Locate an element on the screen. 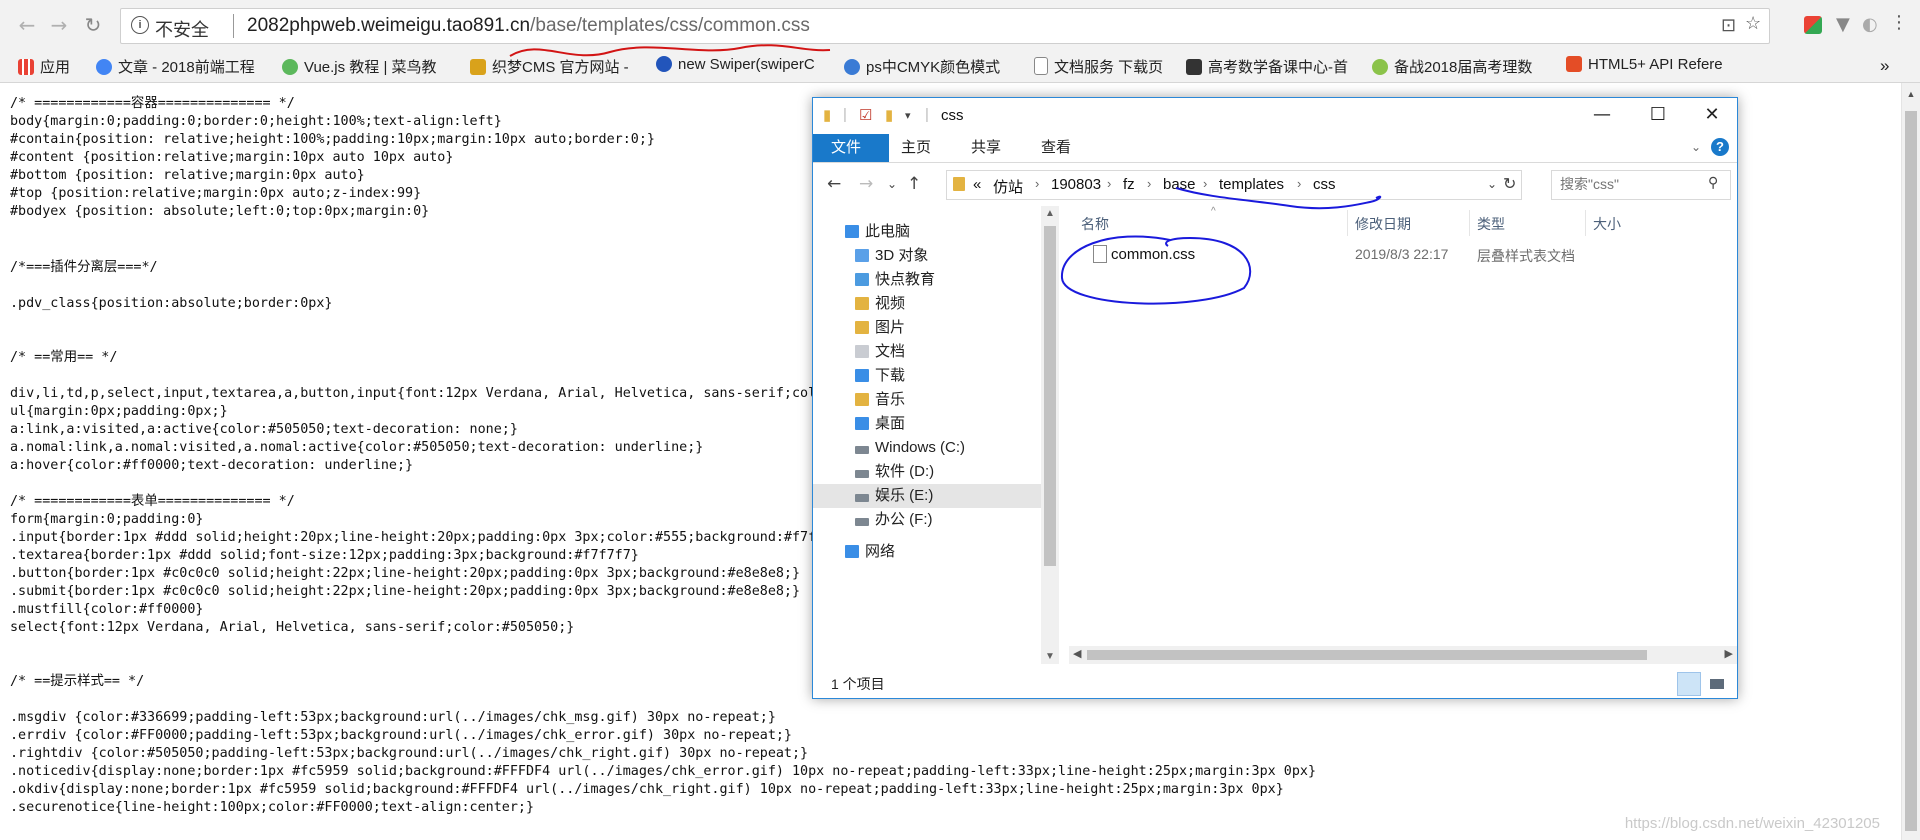 Image resolution: width=1920 pixels, height=840 pixels. computer-icon is located at coordinates (852, 231).